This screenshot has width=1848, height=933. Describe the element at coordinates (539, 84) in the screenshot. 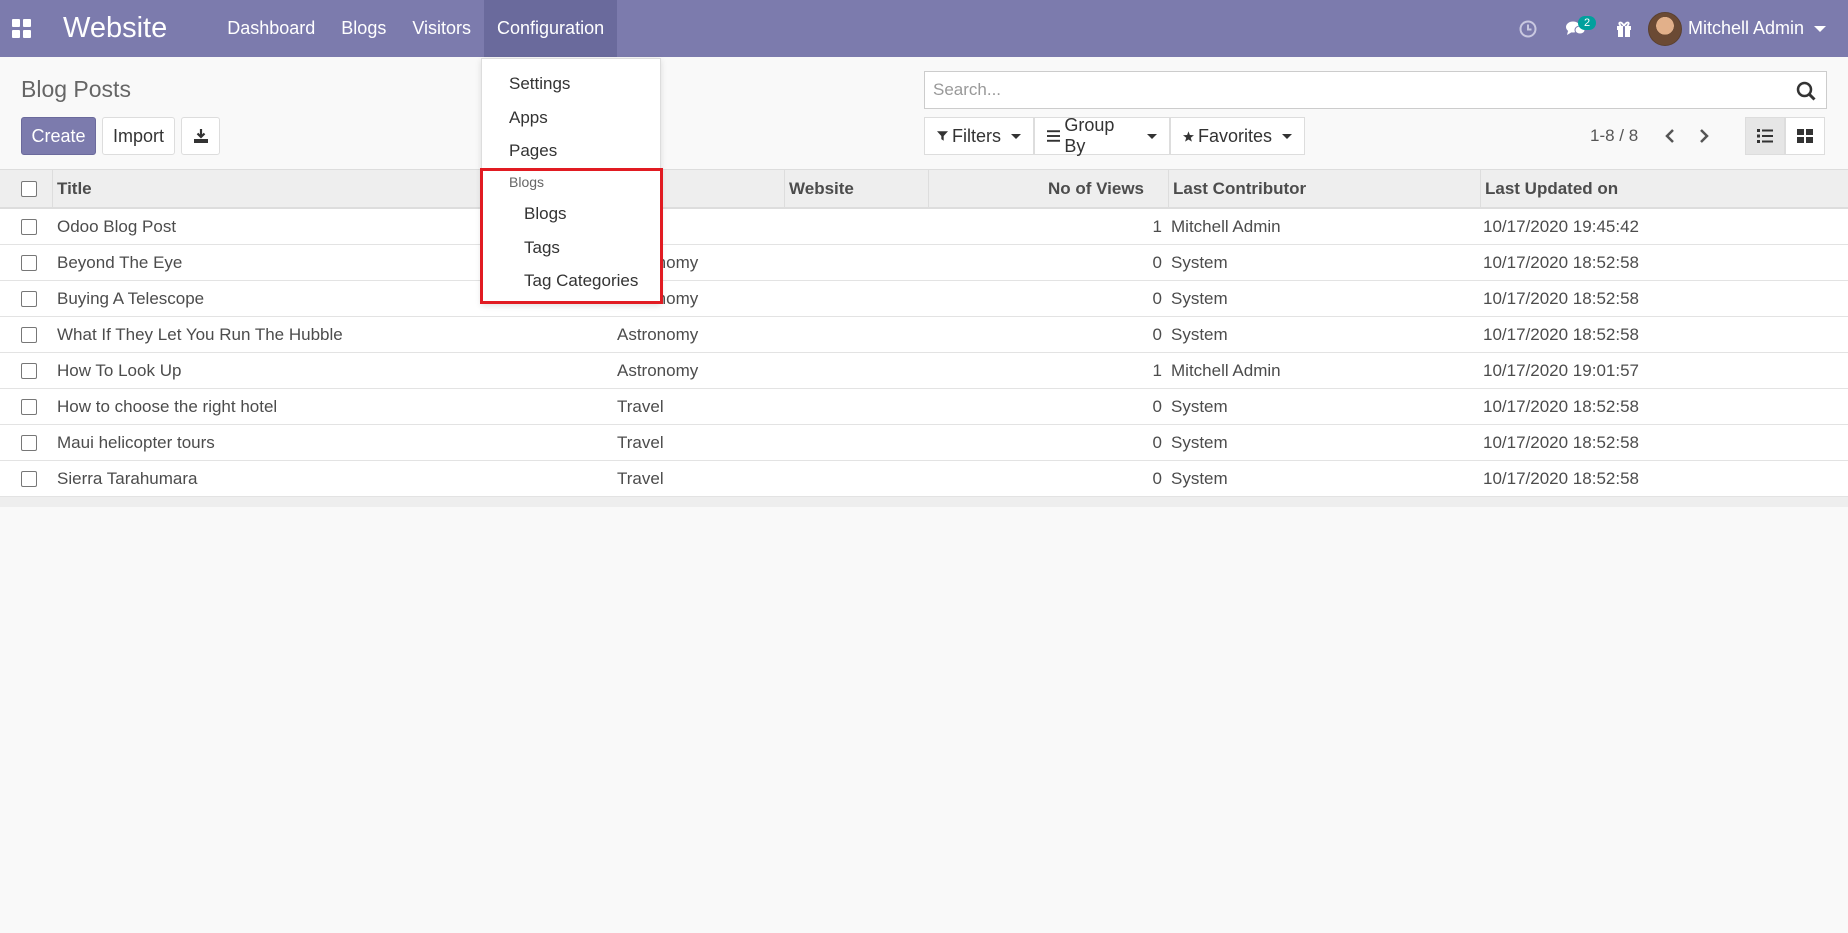

I see `menu-item-settings: Settings` at that location.